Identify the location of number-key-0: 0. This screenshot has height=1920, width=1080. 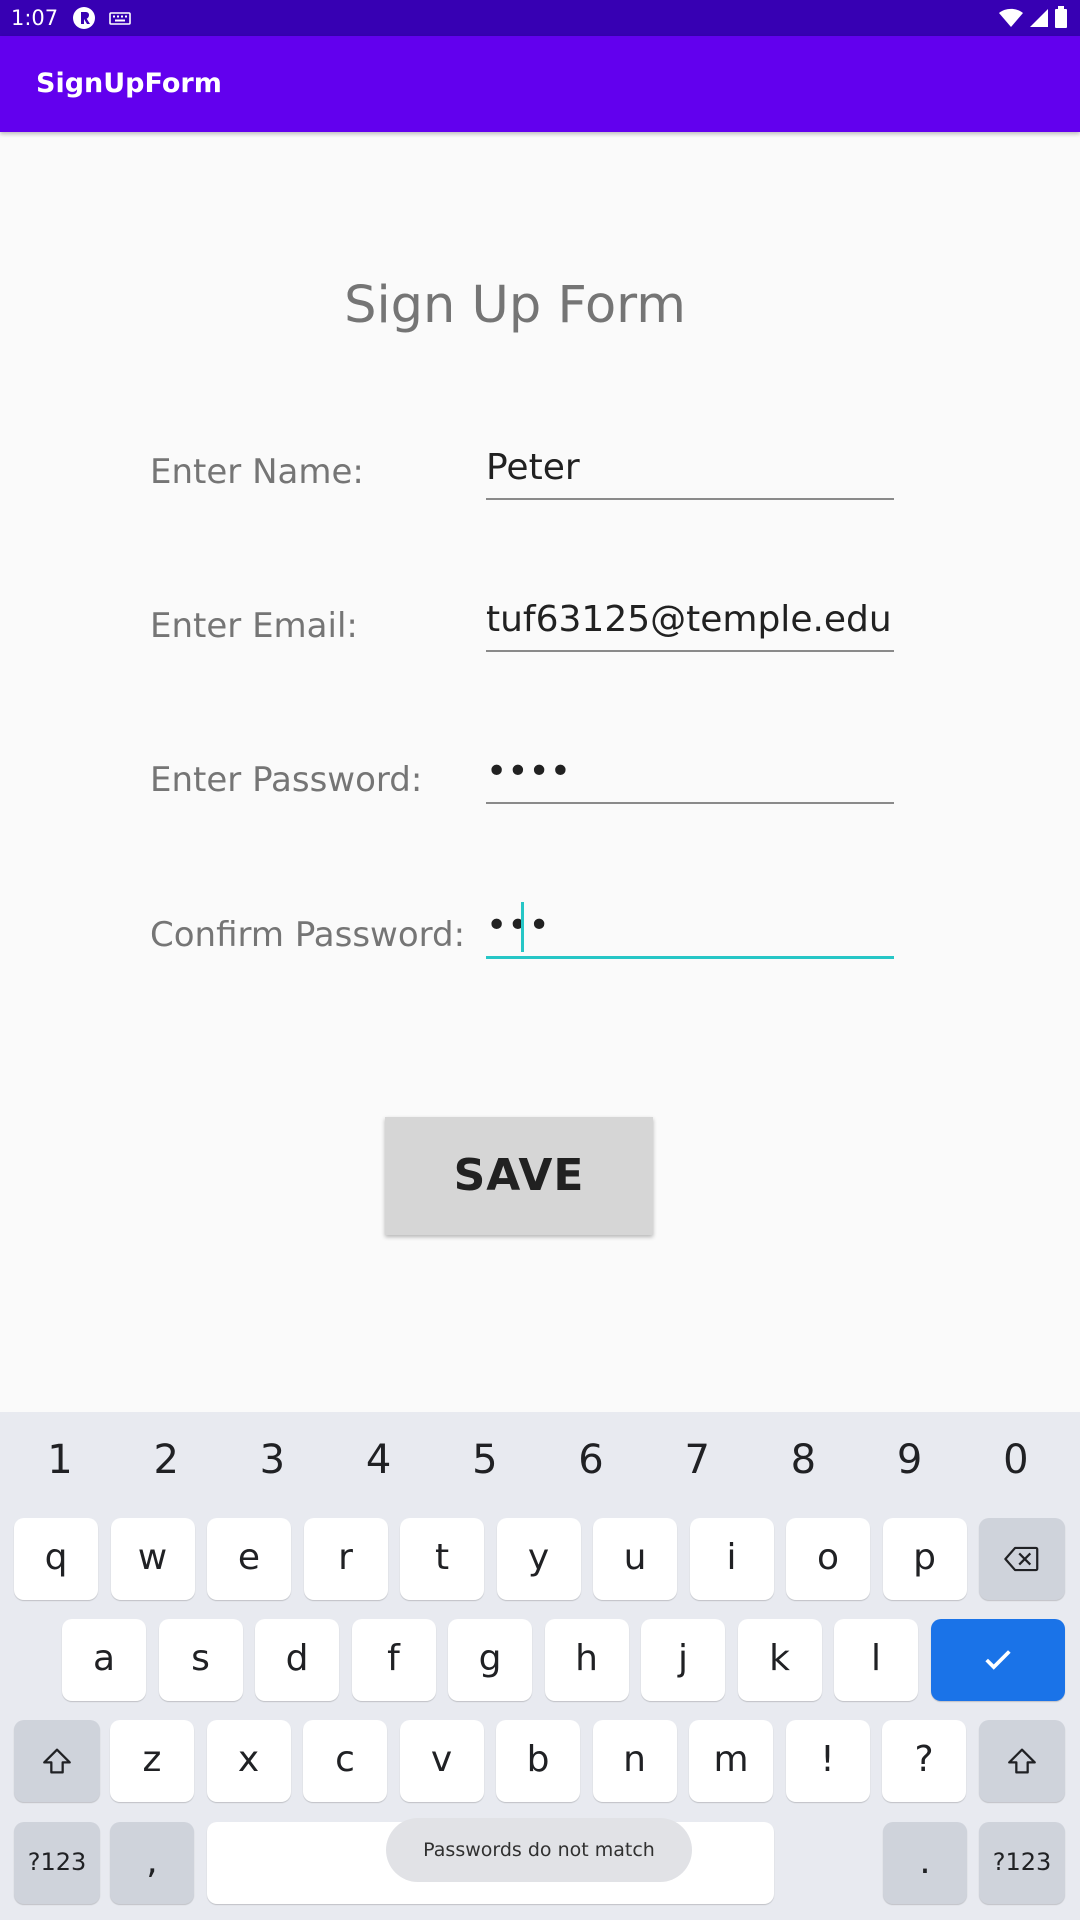
(1016, 1460).